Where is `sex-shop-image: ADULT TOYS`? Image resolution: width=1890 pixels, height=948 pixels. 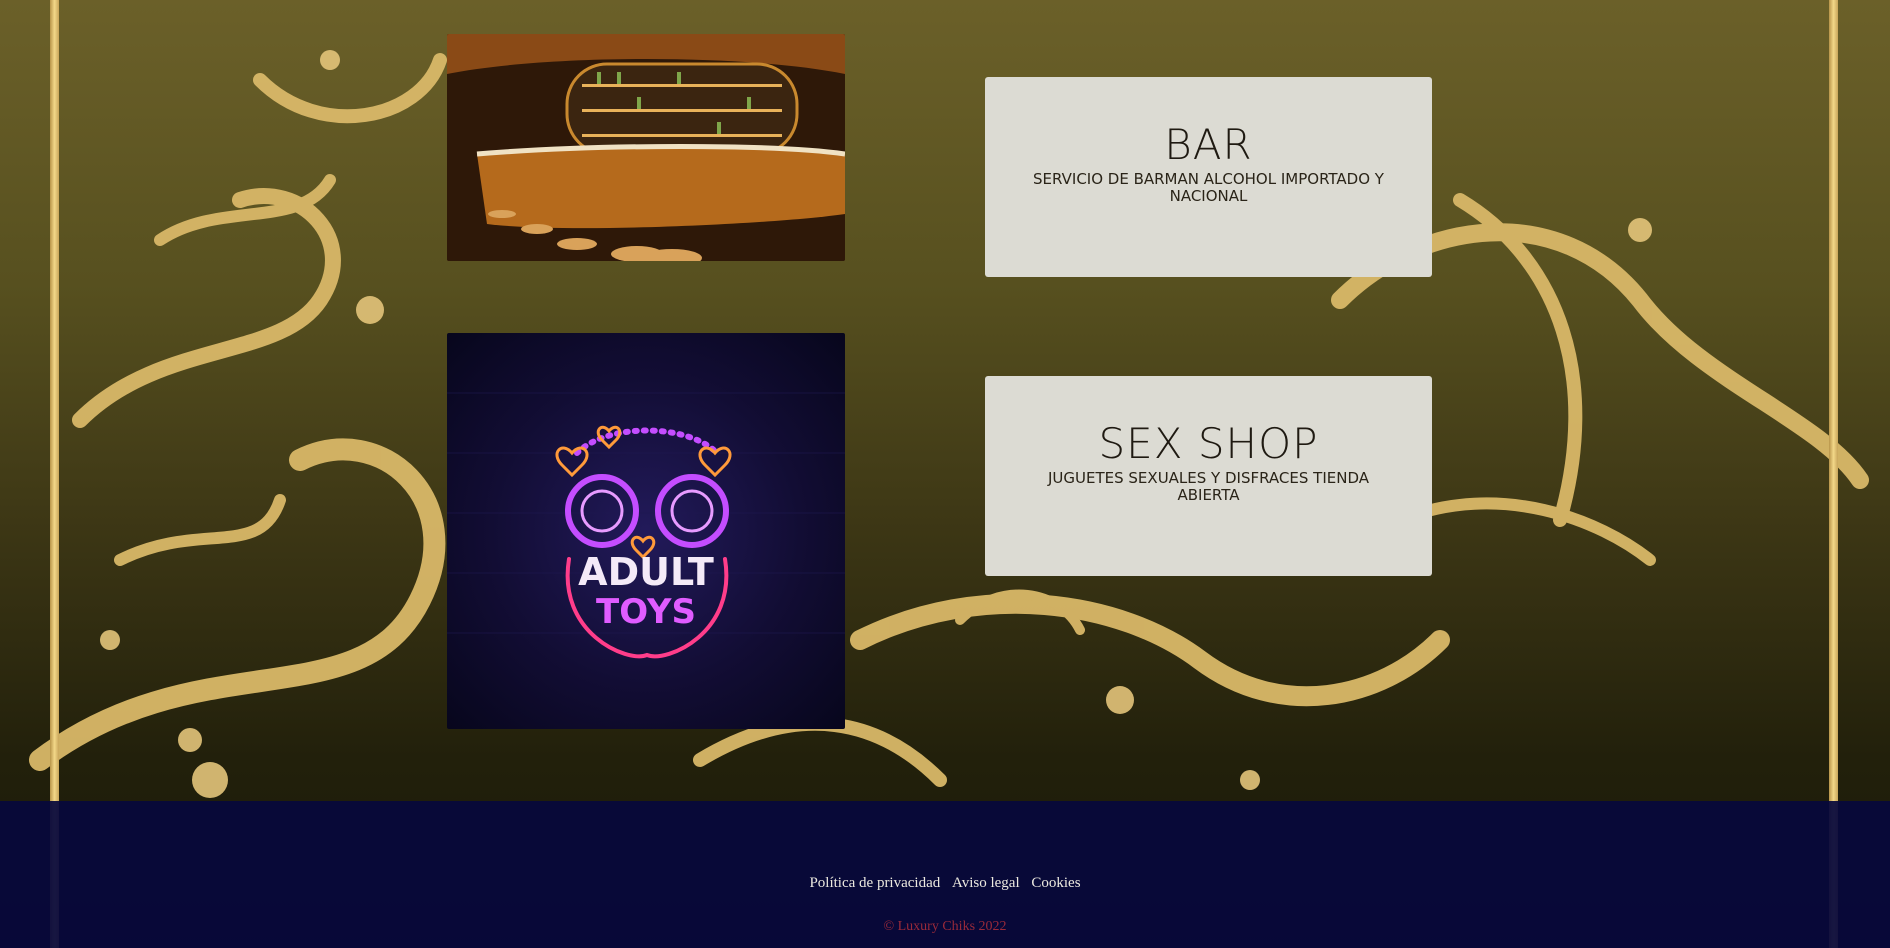
sex-shop-image: ADULT TOYS is located at coordinates (646, 531).